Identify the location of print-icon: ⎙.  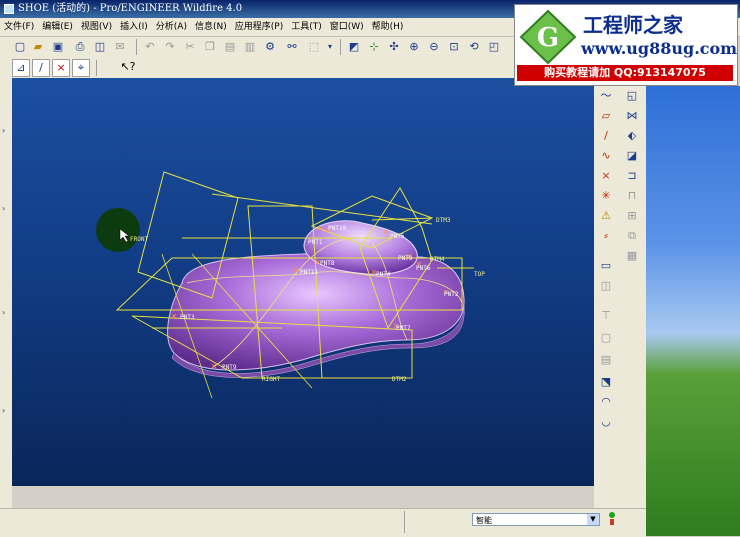
(80, 47).